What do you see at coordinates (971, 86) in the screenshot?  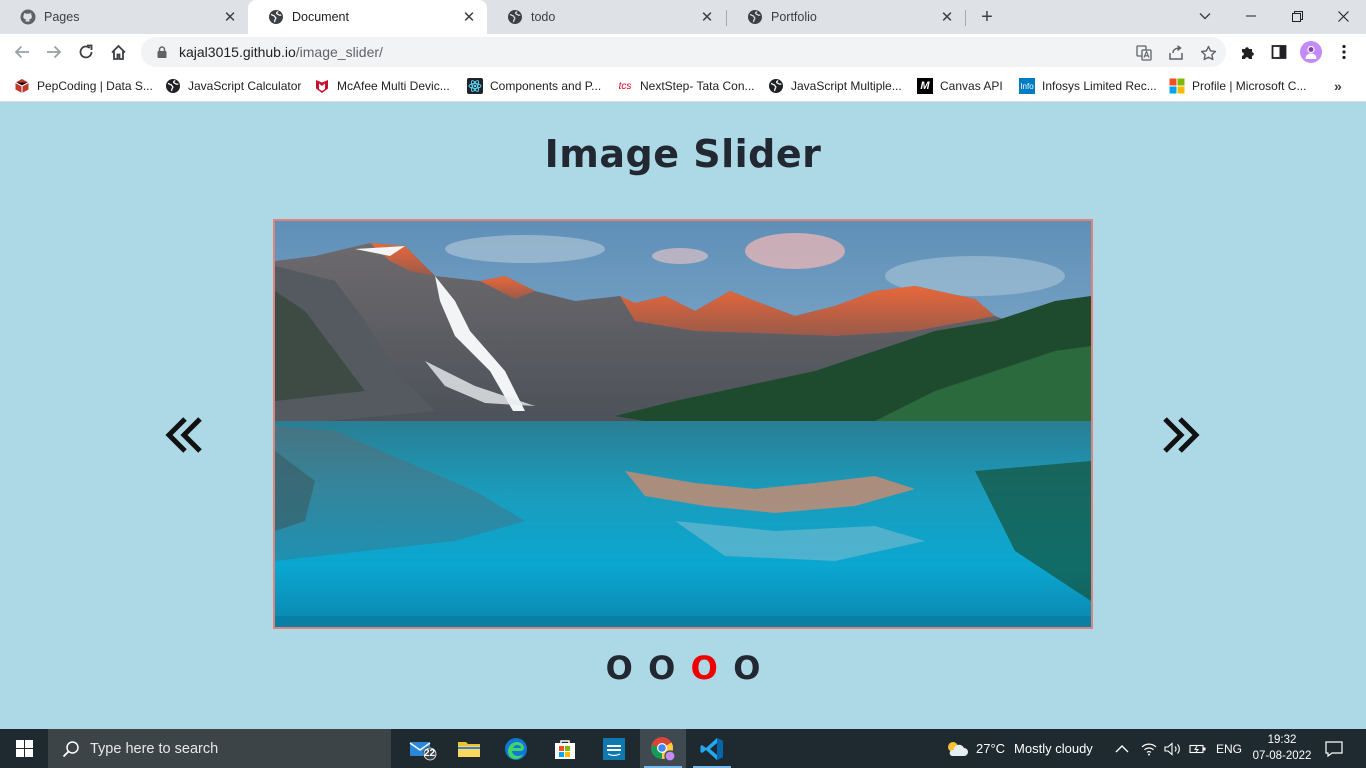 I see `bookmark-label: Canvas API` at bounding box center [971, 86].